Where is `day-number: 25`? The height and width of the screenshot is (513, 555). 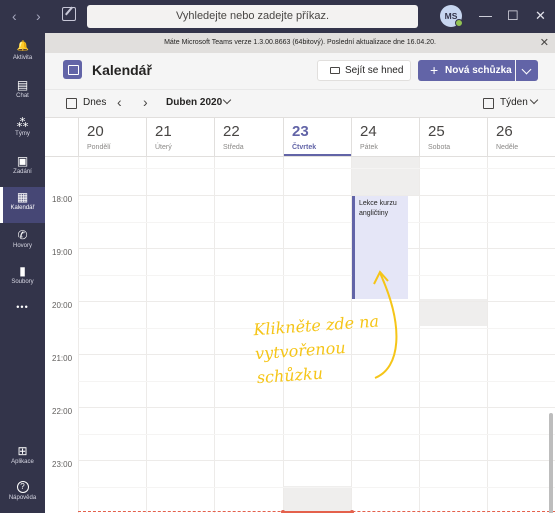 day-number: 25 is located at coordinates (436, 131).